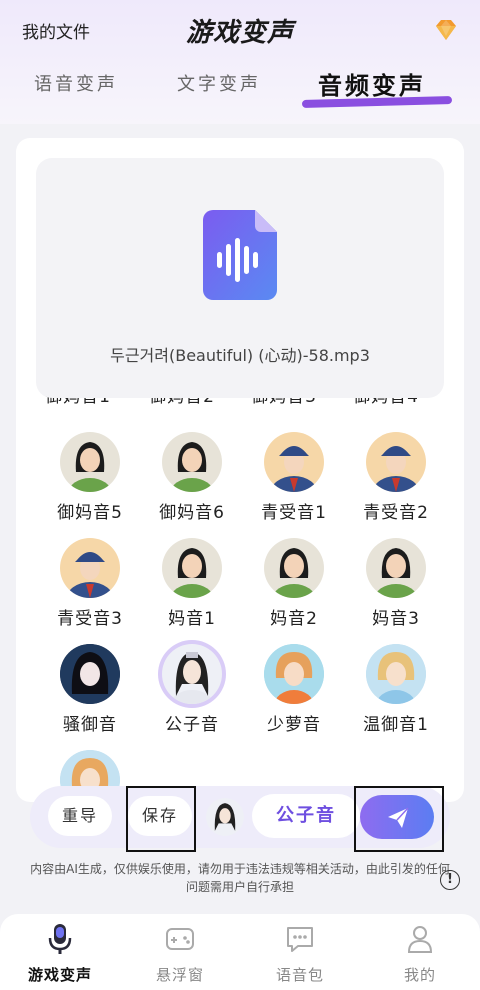  Describe the element at coordinates (300, 954) in the screenshot. I see `nav-item-voice-pack: 语音包` at that location.